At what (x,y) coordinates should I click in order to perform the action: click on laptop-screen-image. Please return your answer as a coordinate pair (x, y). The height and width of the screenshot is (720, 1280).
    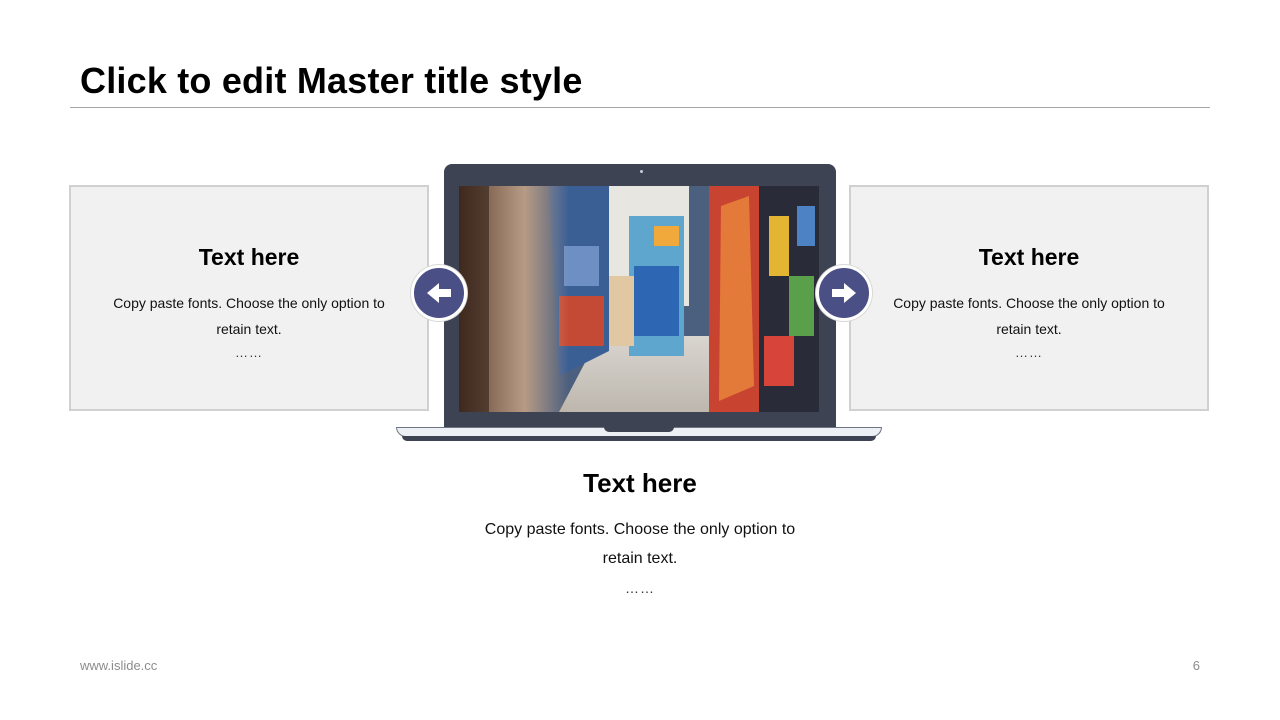
    Looking at the image, I should click on (639, 299).